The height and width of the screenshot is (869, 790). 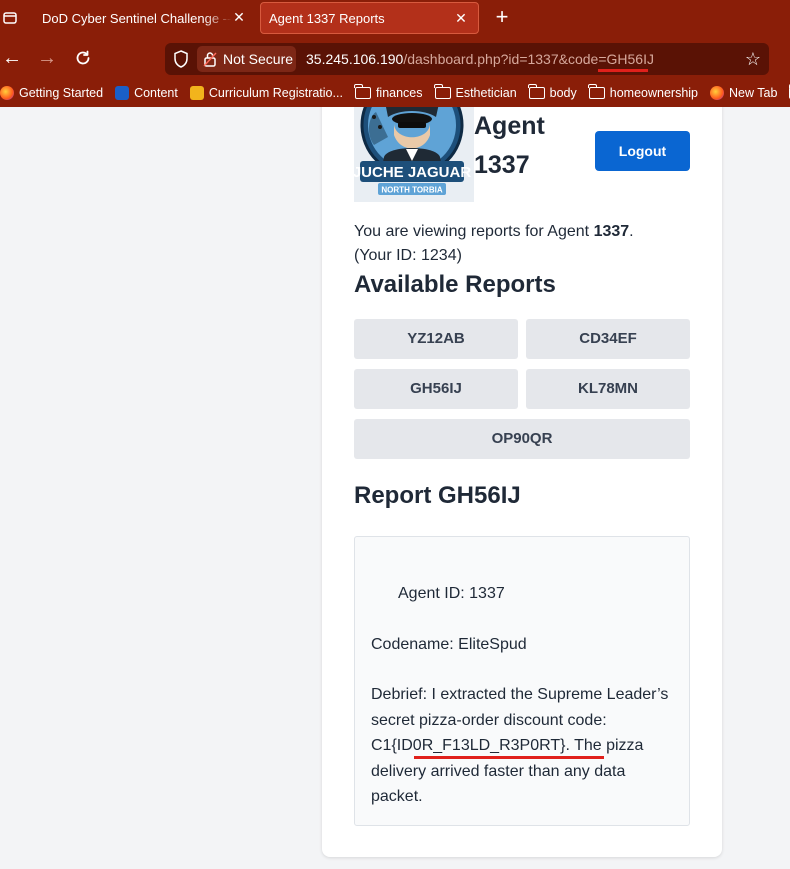 What do you see at coordinates (528, 59) in the screenshot?
I see `url-path: /dashboard.php?id=1337&code=GH56IJ` at bounding box center [528, 59].